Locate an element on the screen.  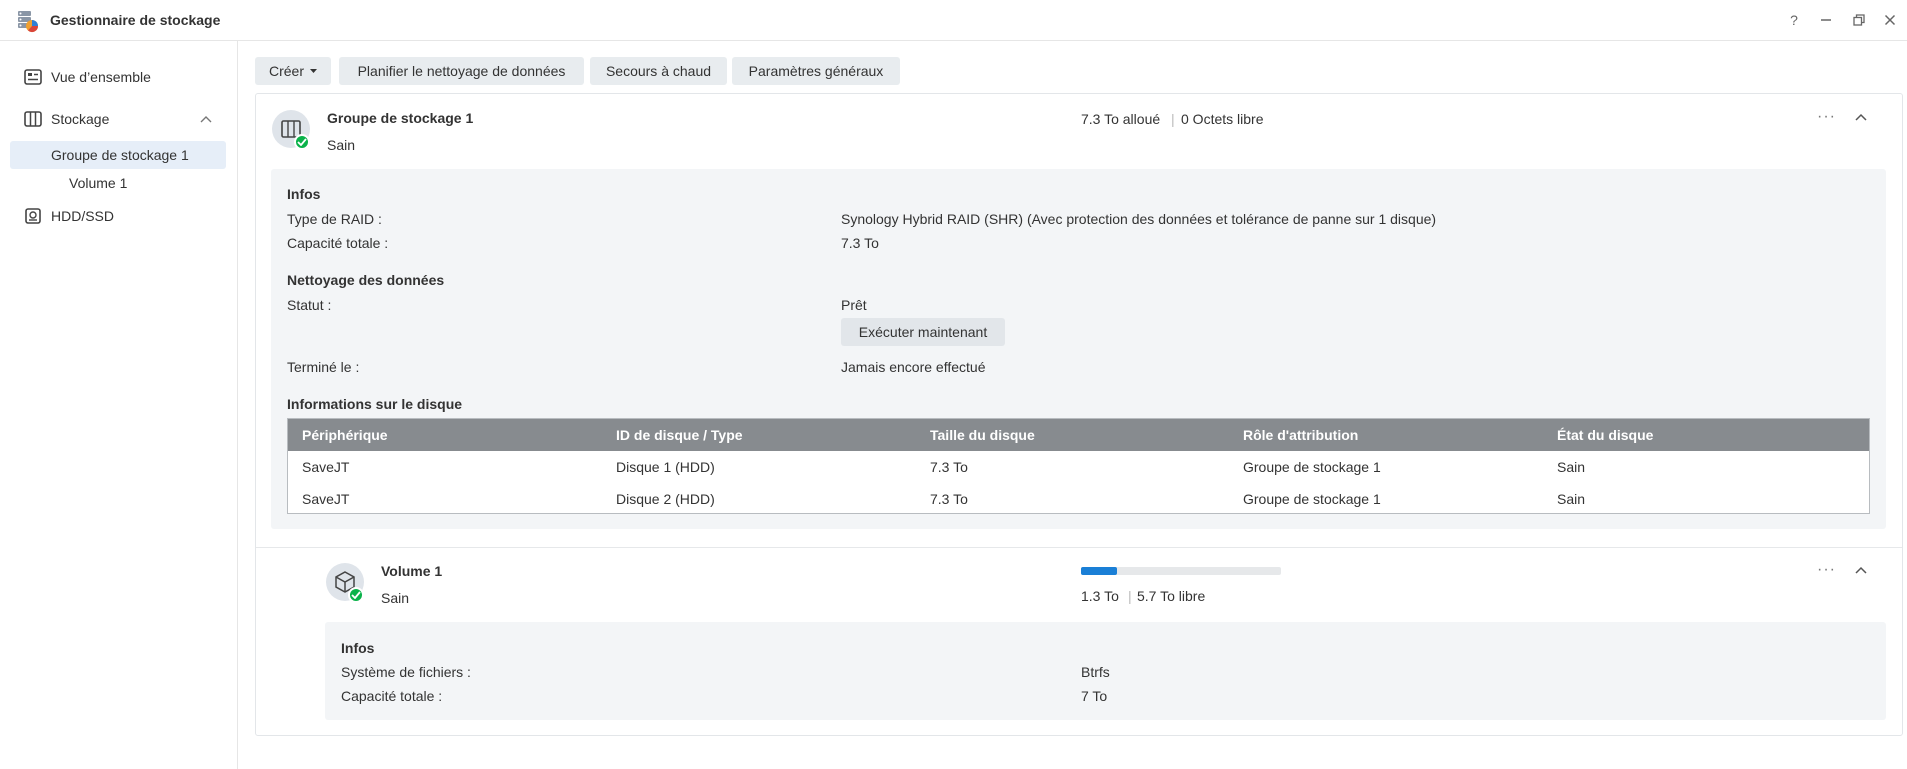
caret-down-icon is located at coordinates (313, 71).